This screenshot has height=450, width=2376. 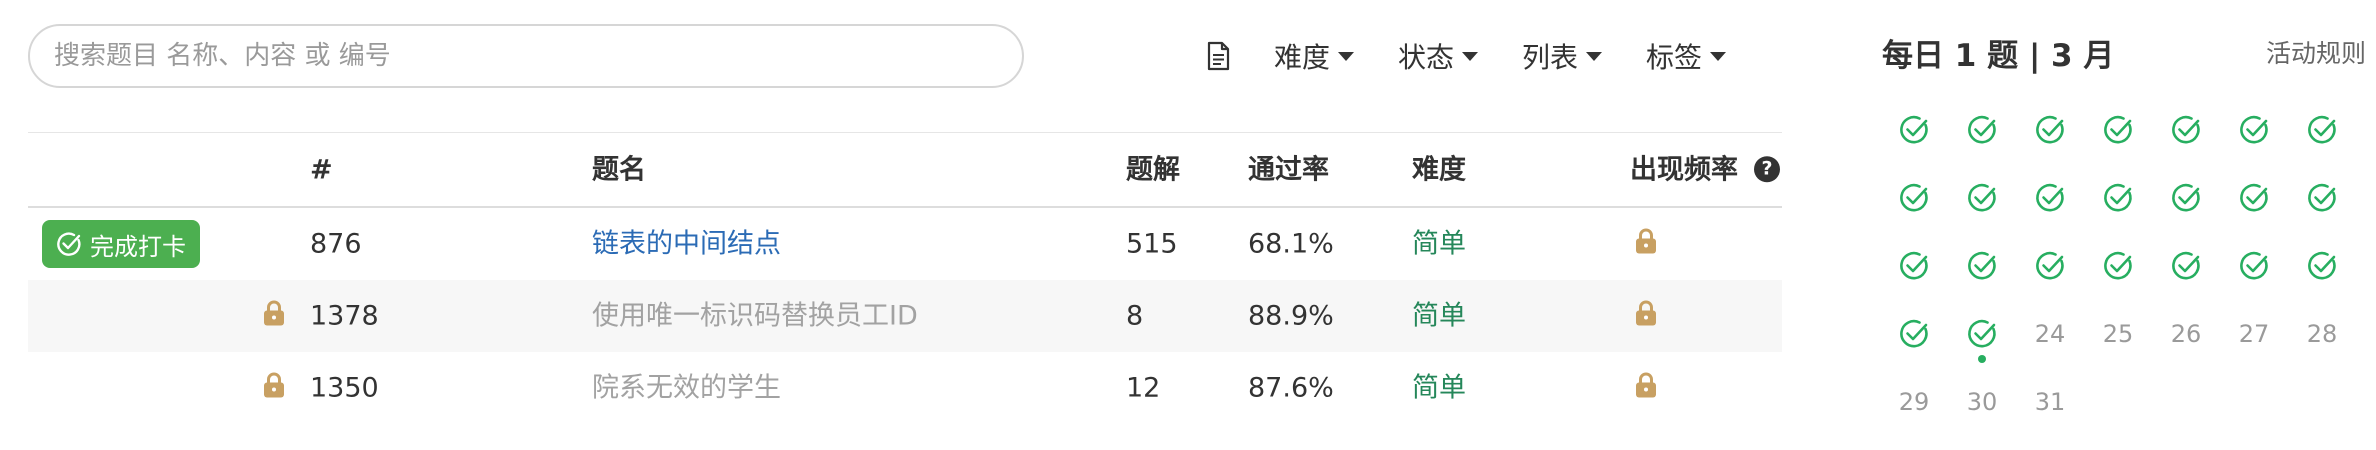 What do you see at coordinates (1143, 388) in the screenshot?
I see `problem-solutions: 12` at bounding box center [1143, 388].